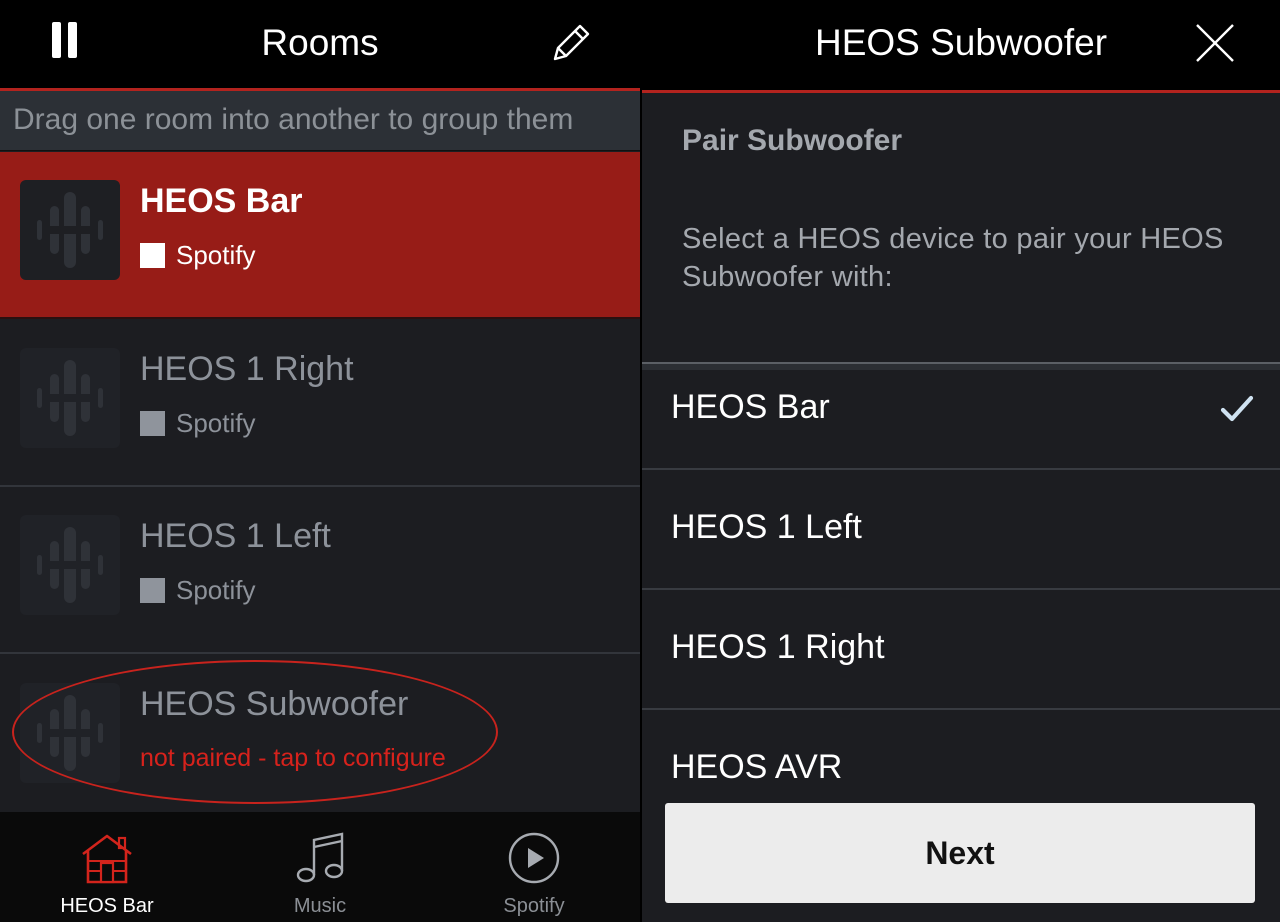  Describe the element at coordinates (1215, 43) in the screenshot. I see `close-icon` at that location.